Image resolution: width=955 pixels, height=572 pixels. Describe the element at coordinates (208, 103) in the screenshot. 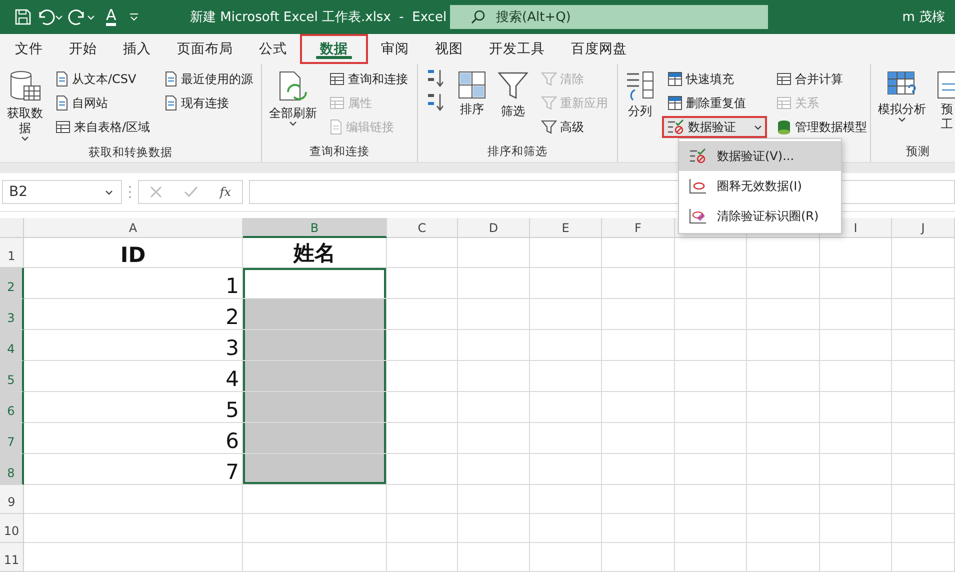

I see `ribbon-button: 现有连接` at that location.